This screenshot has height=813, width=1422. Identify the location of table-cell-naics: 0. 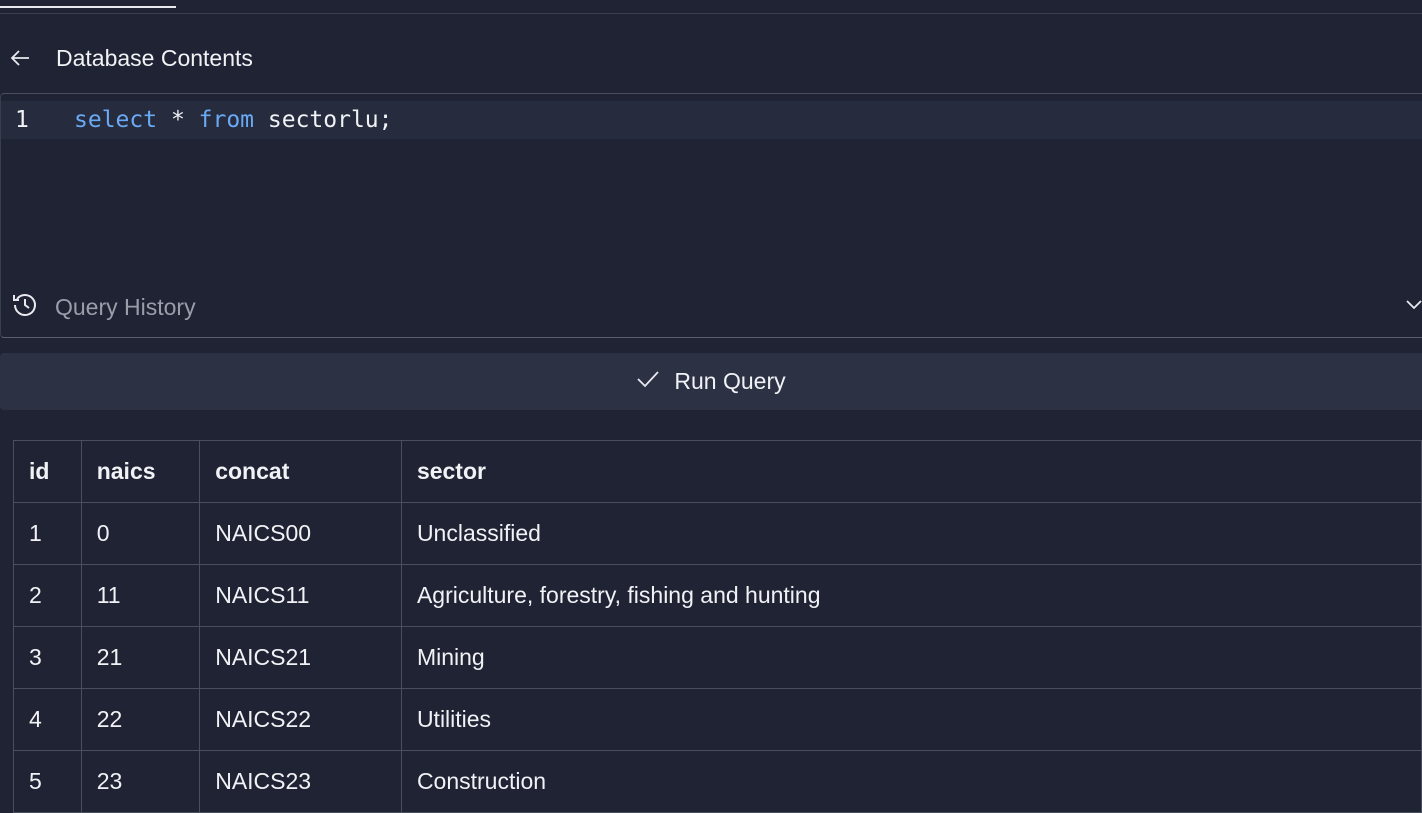
(140, 533).